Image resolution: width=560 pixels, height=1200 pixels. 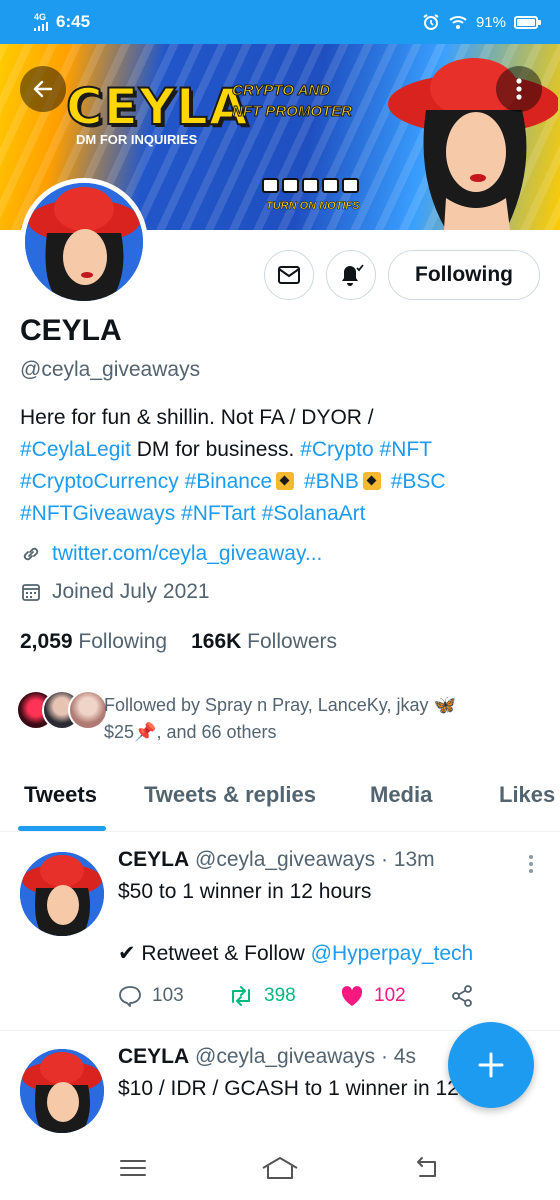 What do you see at coordinates (218, 513) in the screenshot?
I see `hashtag-nftart: #NFTart` at bounding box center [218, 513].